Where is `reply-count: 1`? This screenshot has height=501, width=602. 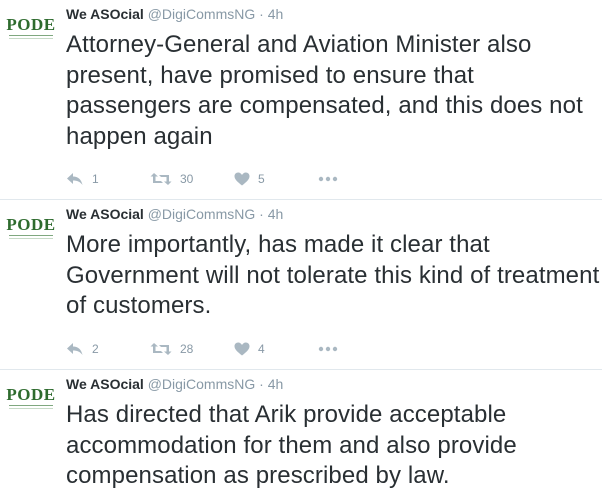
reply-count: 1 is located at coordinates (95, 179).